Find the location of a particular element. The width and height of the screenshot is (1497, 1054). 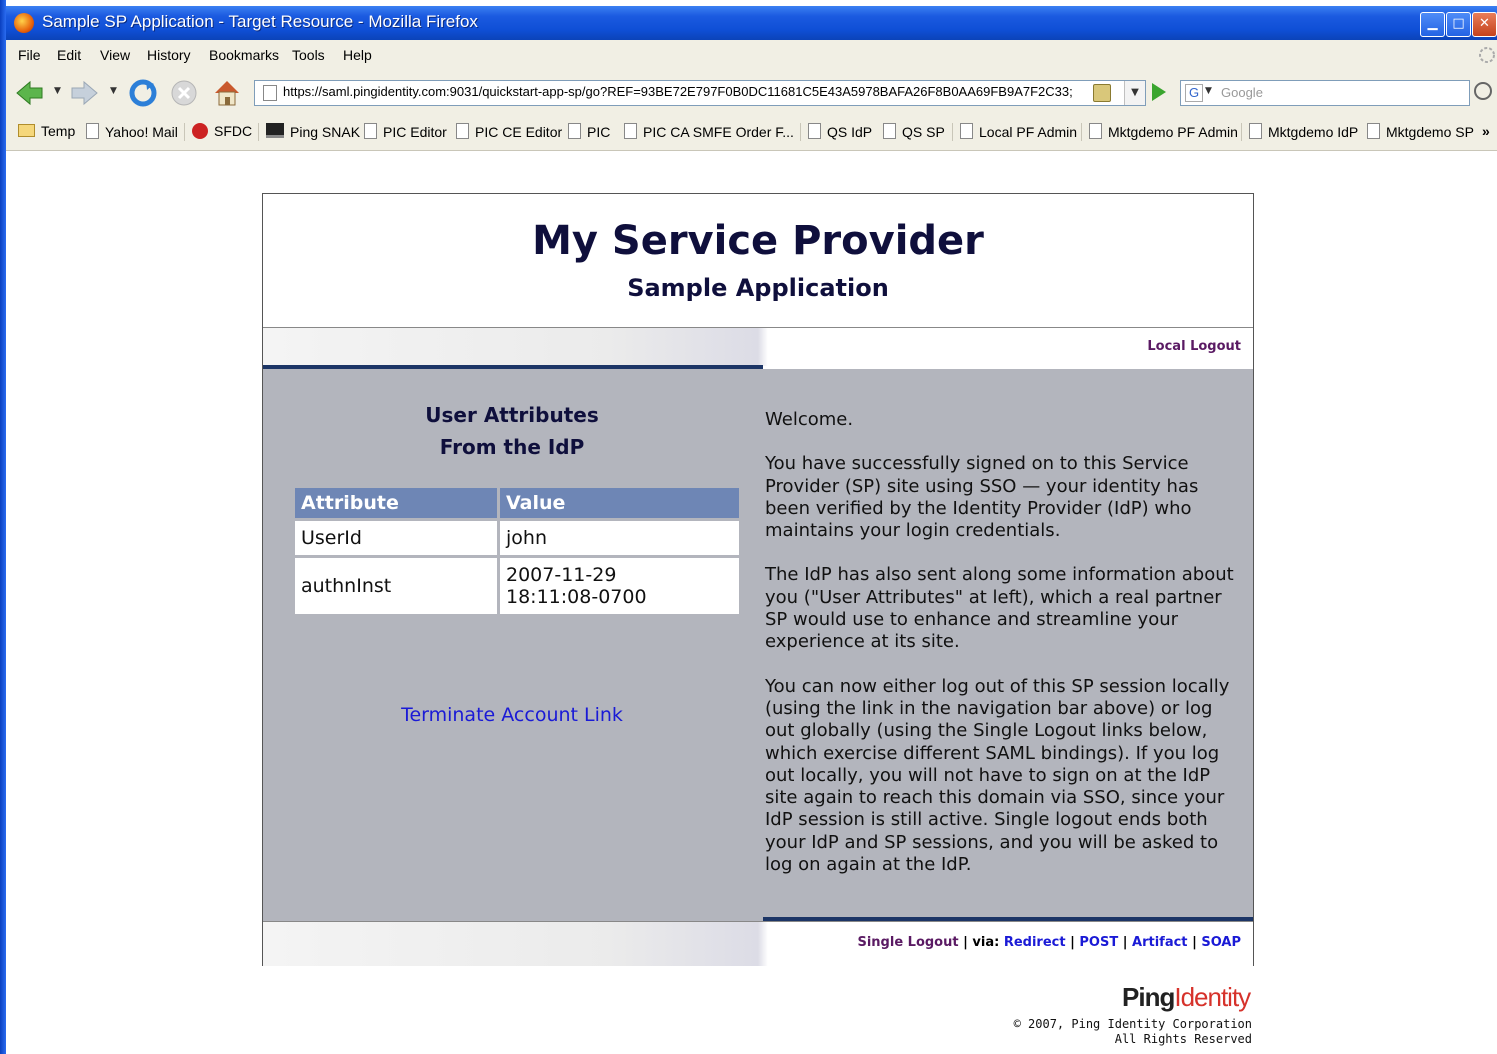

minimize-icon: ▁ is located at coordinates (1432, 23).